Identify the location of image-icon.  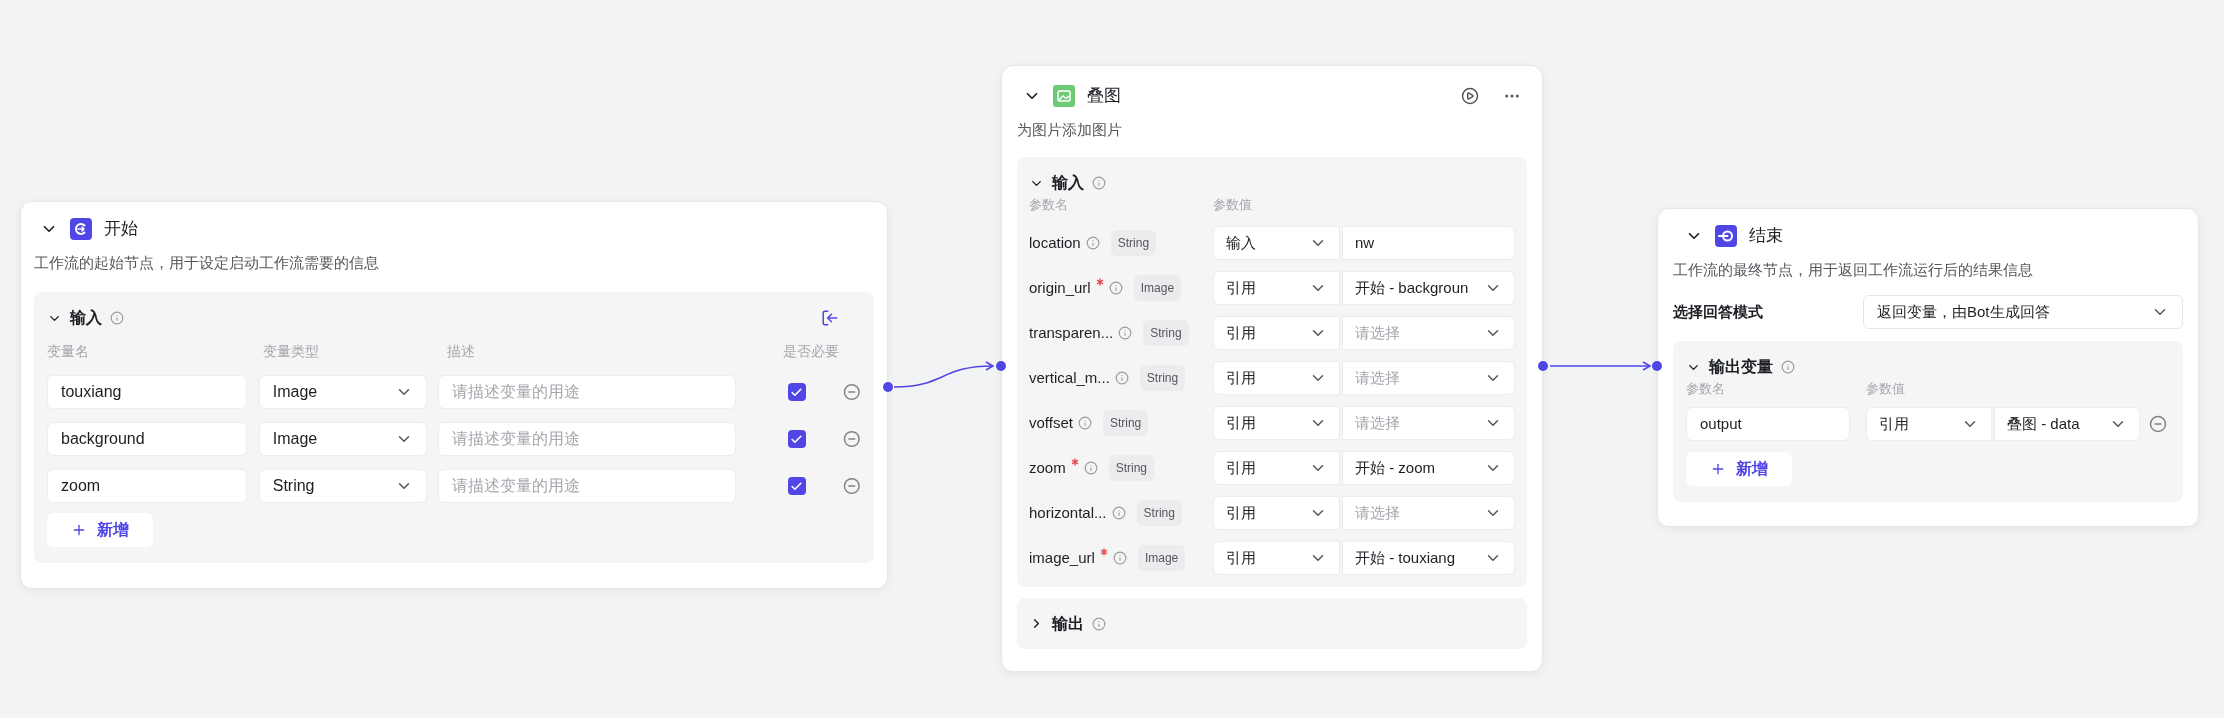
(1064, 96).